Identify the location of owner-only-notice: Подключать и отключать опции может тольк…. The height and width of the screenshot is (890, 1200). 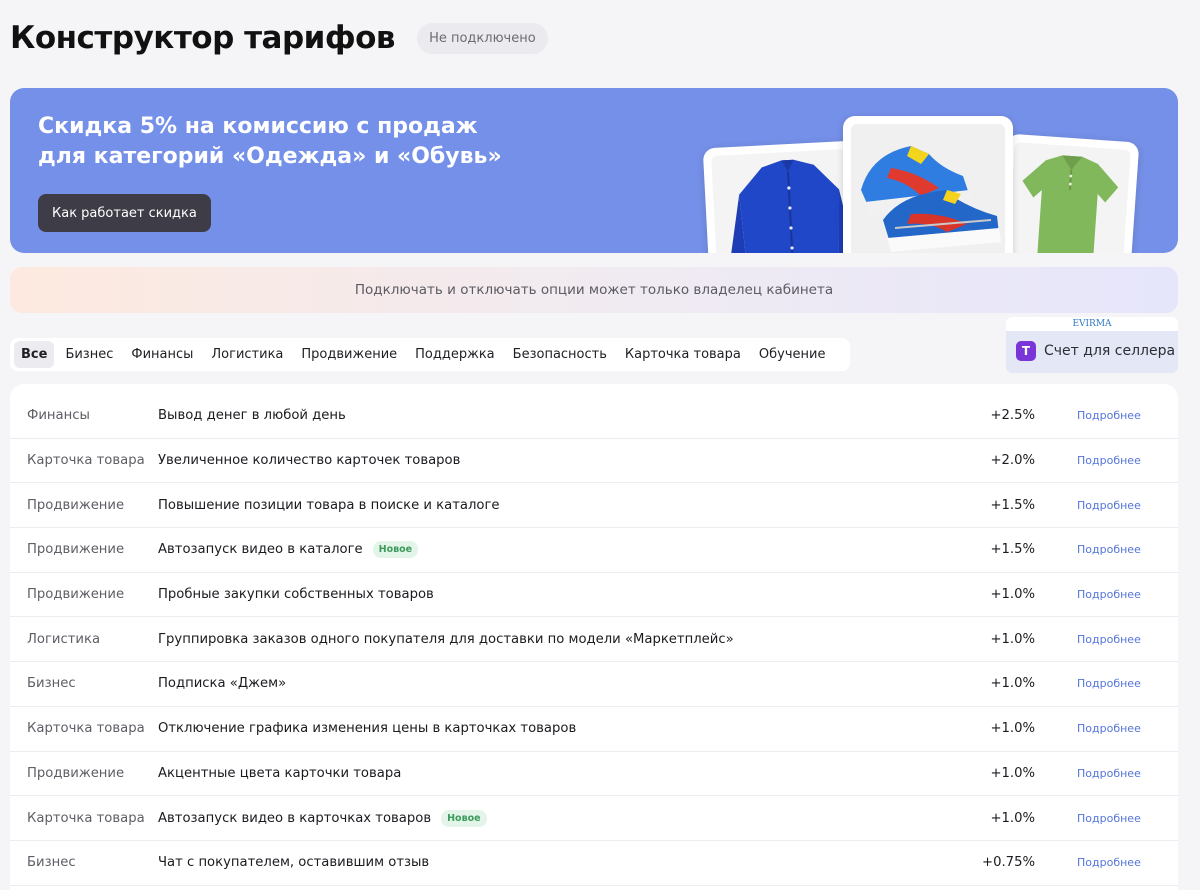
(594, 290).